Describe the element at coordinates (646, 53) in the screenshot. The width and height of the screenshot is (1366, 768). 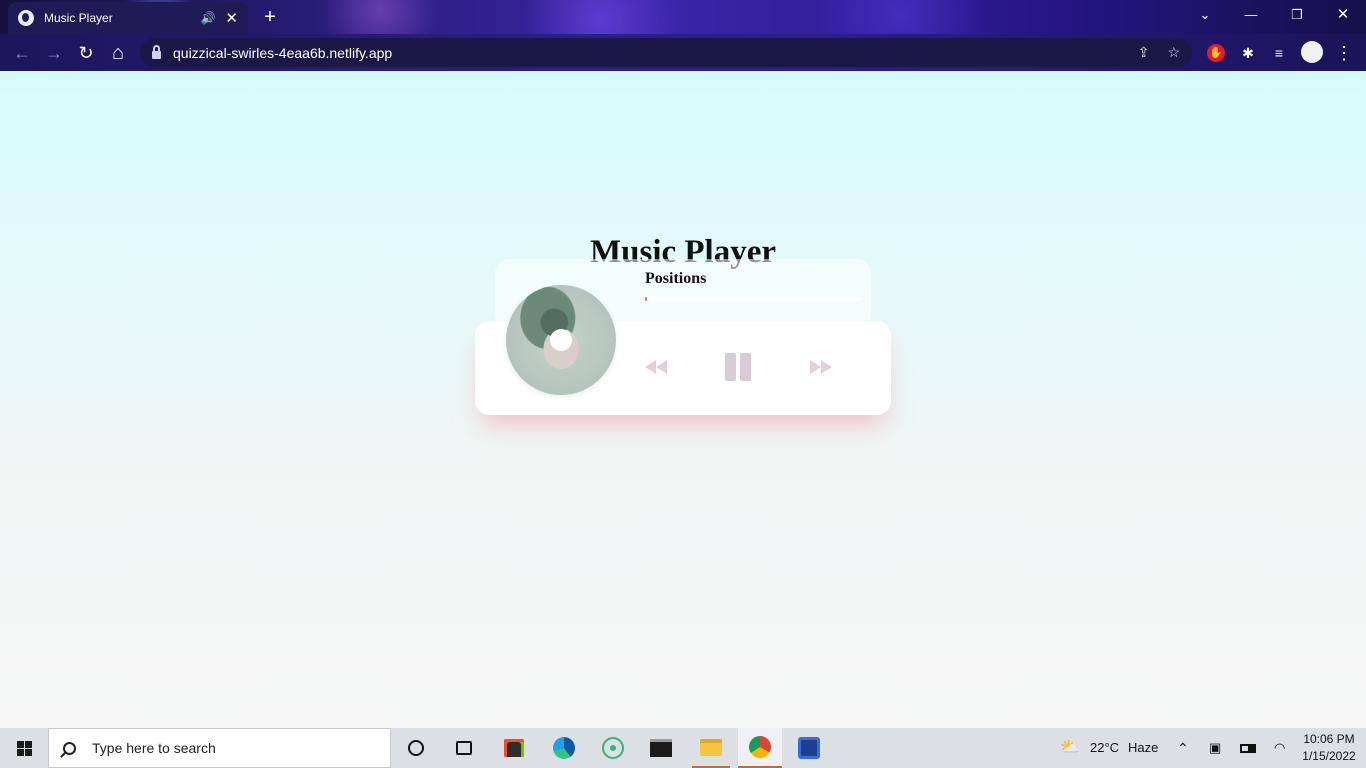
I see `url-text: quizzical-swirles-4eaa6b.netlify.app` at that location.